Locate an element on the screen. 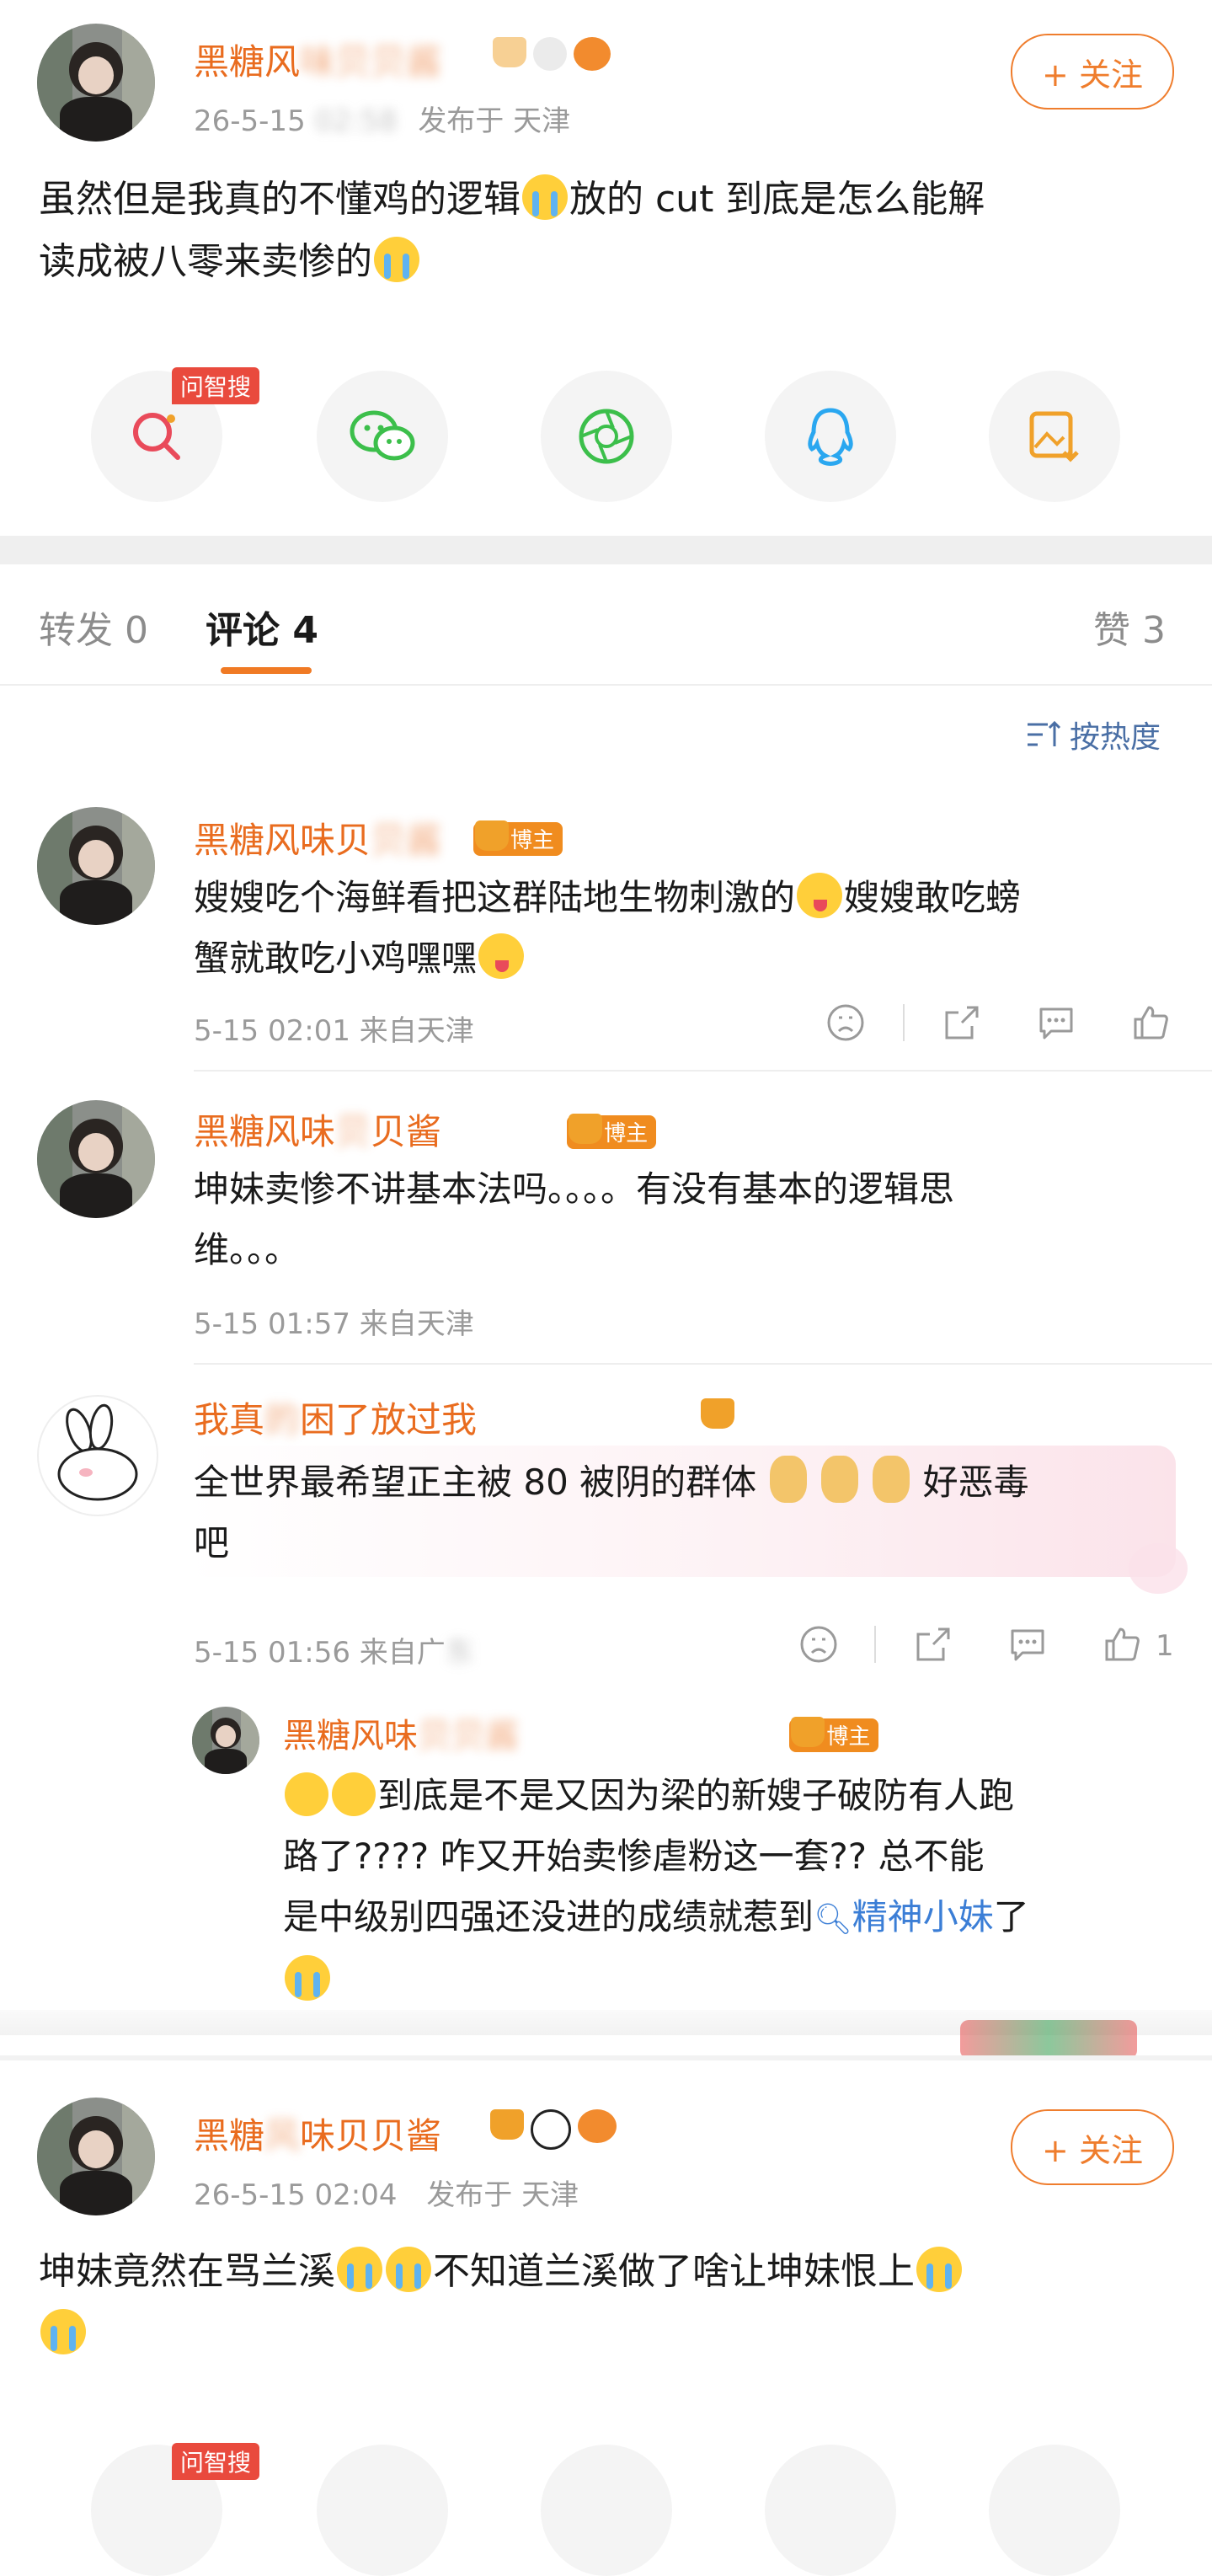 This screenshot has height=2576, width=1212. comment-text: 坤妹卖惨不讲基本法吗。。。。有没有基本的逻辑思 维。。。 is located at coordinates (574, 1219).